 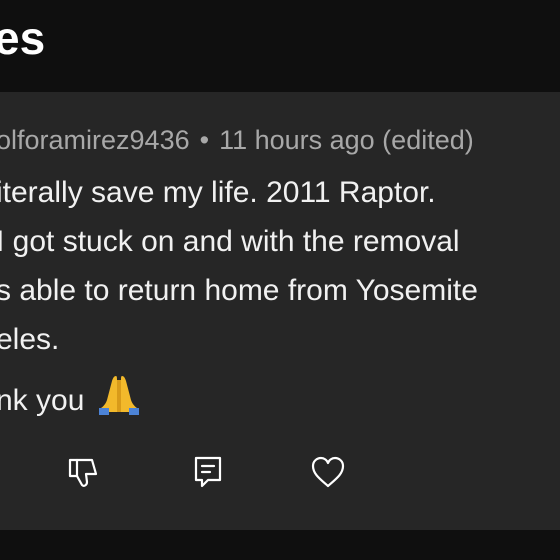 I want to click on heart-icon, so click(x=328, y=472).